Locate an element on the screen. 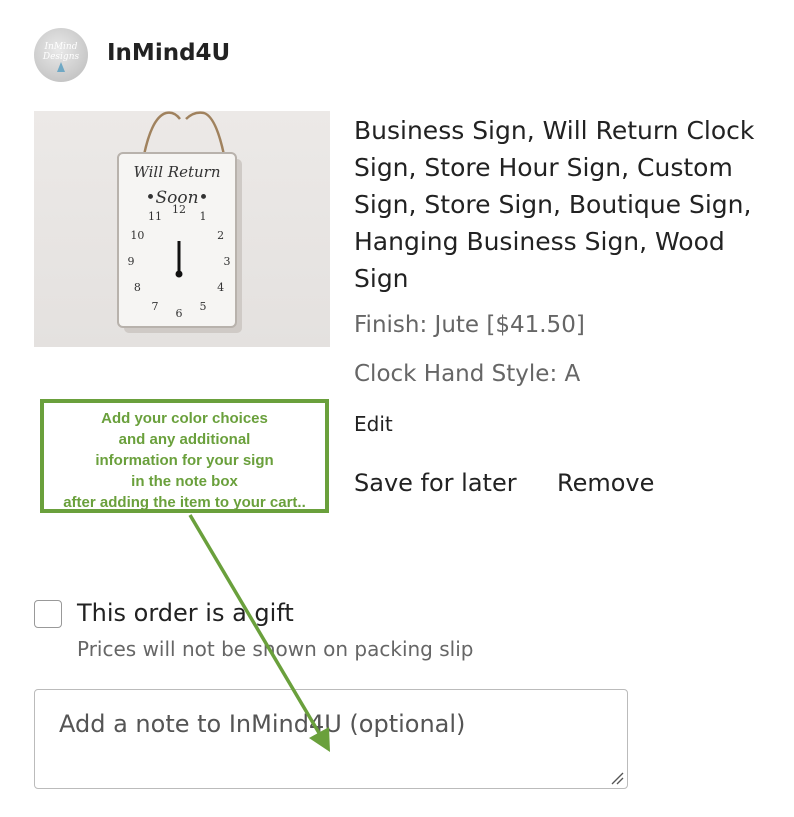 The width and height of the screenshot is (794, 817). clock-number: 2 is located at coordinates (220, 235).